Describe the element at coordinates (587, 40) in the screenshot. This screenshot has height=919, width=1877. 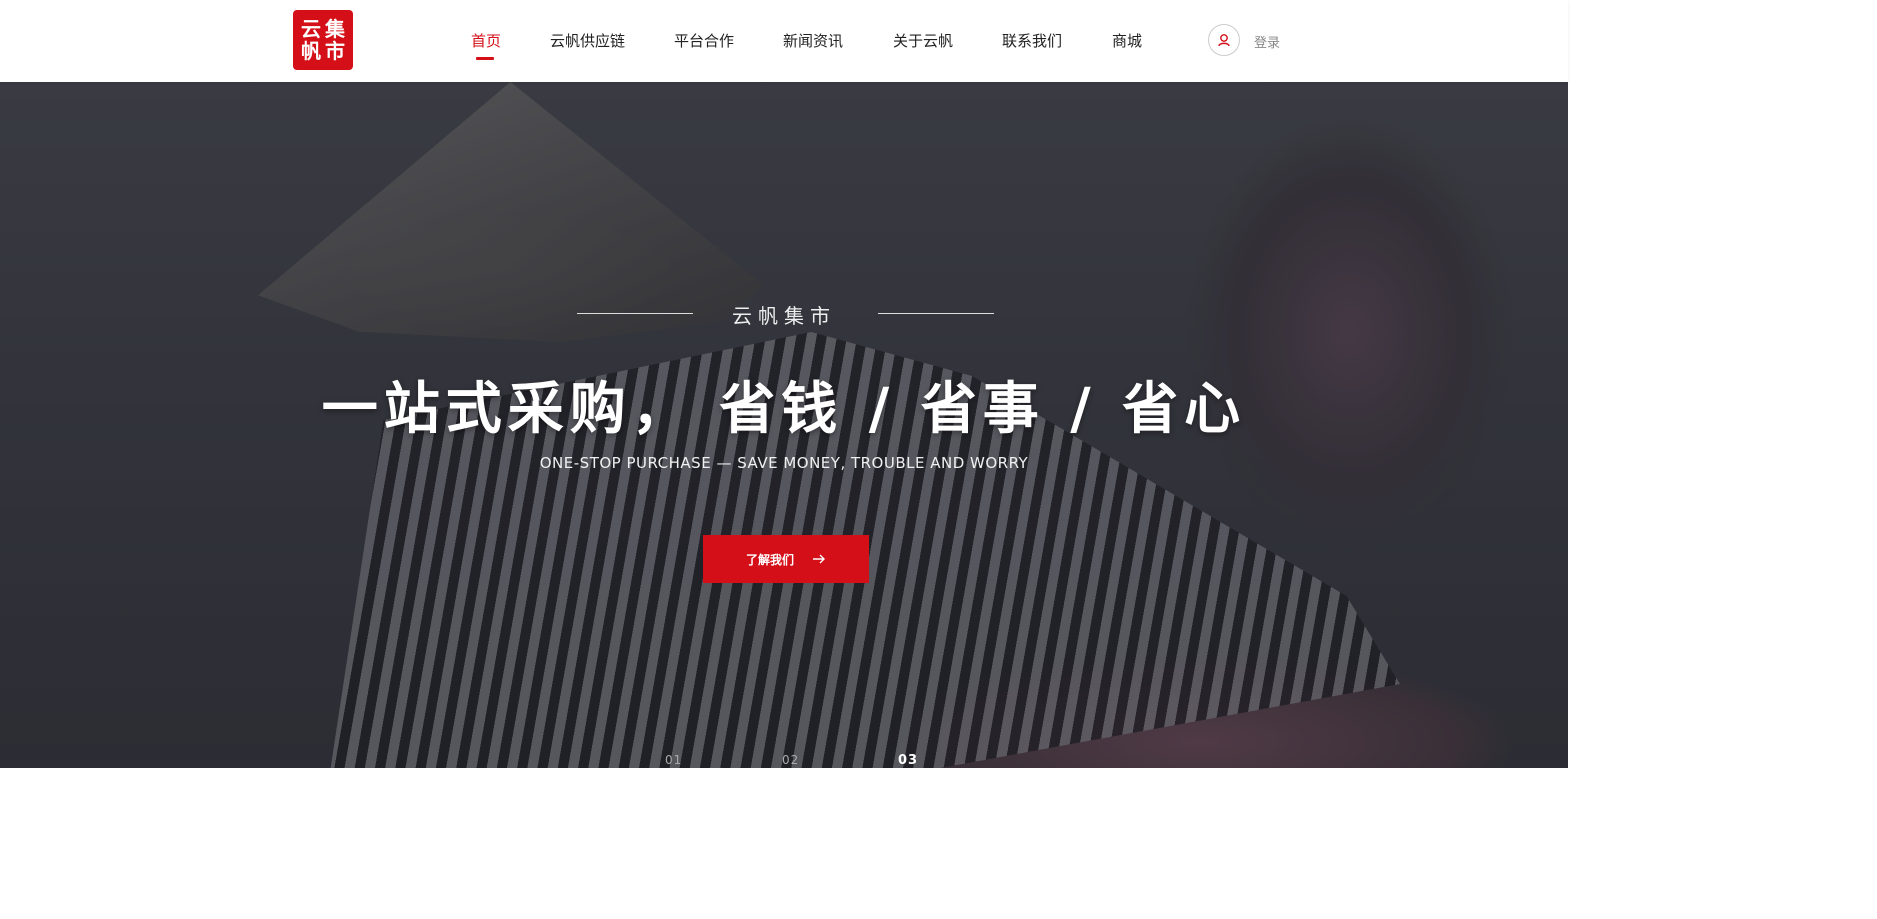
I see `nav-item-supply-chain: 云帆供应链` at that location.